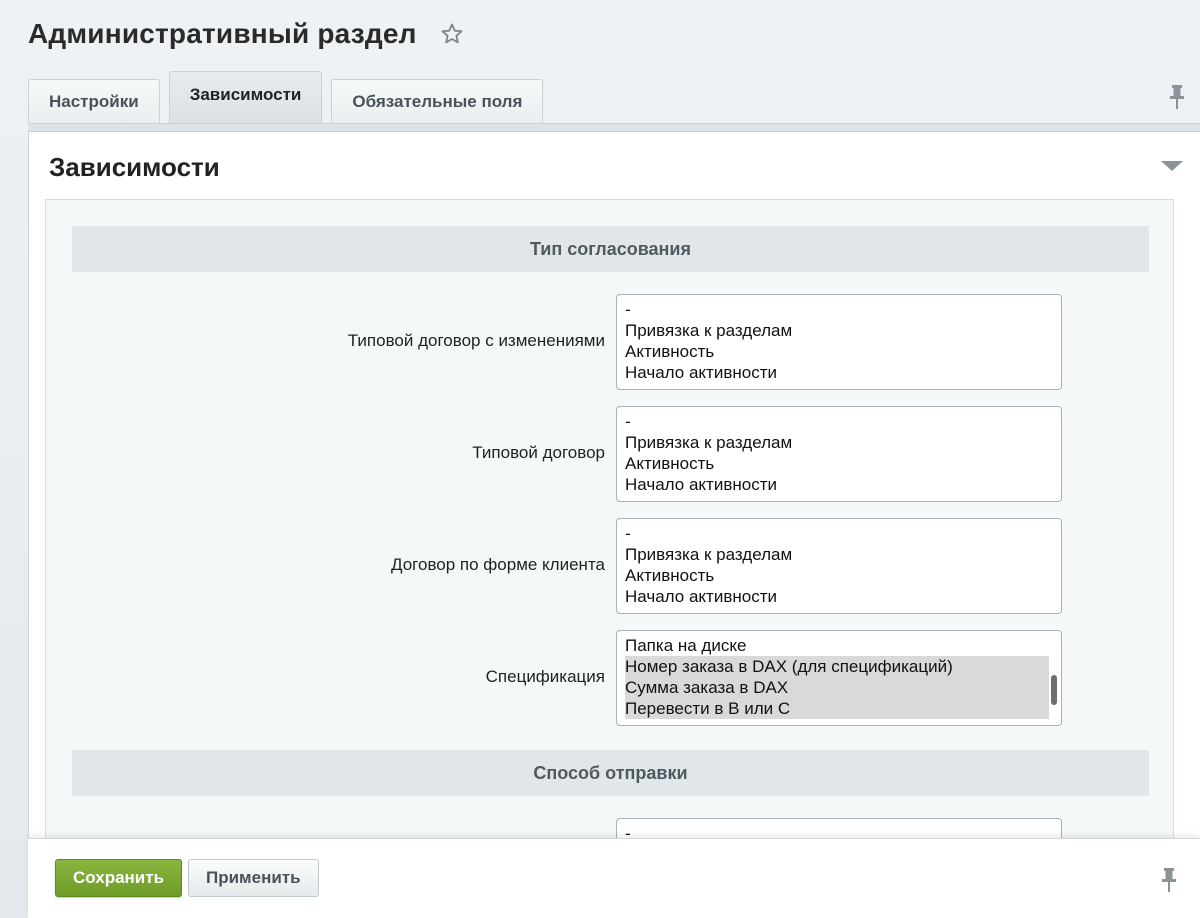 This screenshot has width=1200, height=918. Describe the element at coordinates (134, 167) in the screenshot. I see `section-title: Зависимости` at that location.